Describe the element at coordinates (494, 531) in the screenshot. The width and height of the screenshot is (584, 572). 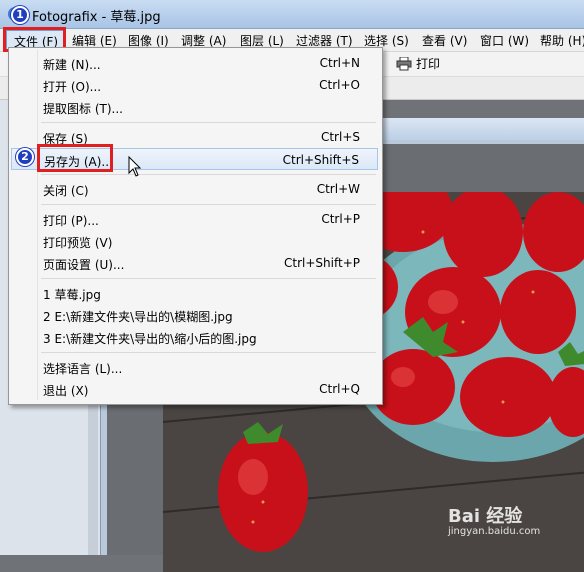
I see `watermark-subtext: jingyan.baidu.com` at that location.